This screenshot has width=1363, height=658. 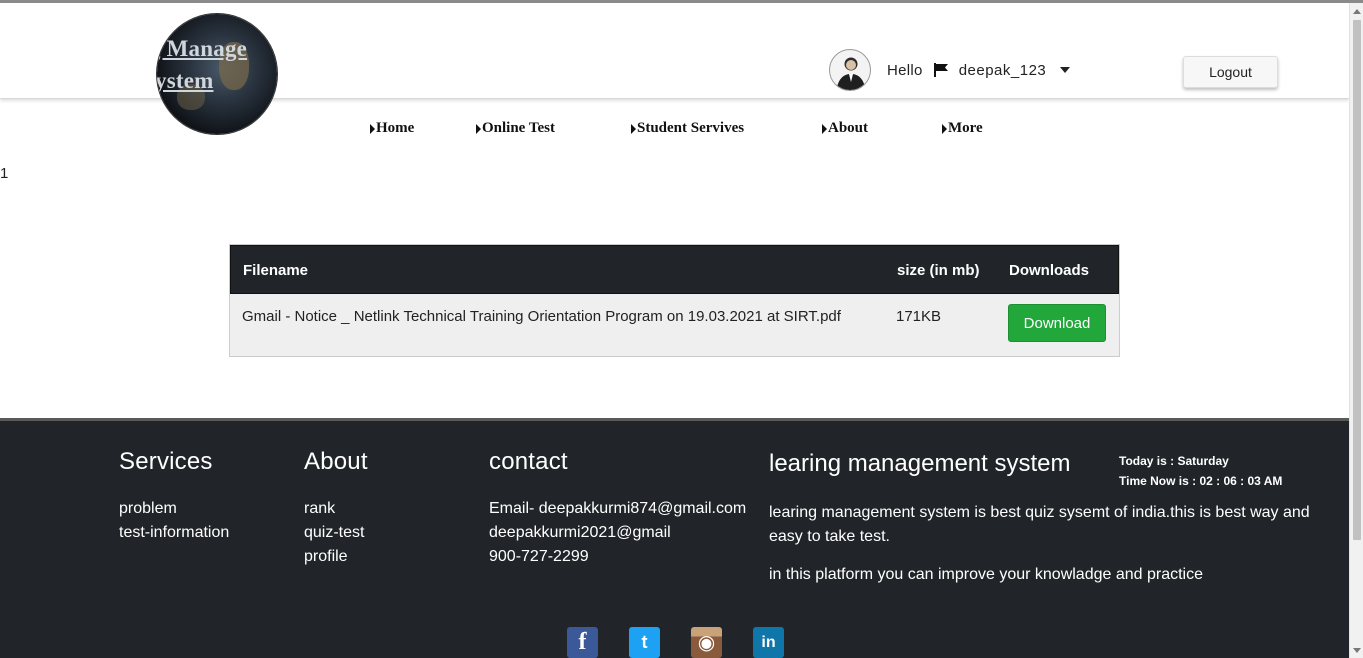 I want to click on nav-about: About, so click(x=845, y=128).